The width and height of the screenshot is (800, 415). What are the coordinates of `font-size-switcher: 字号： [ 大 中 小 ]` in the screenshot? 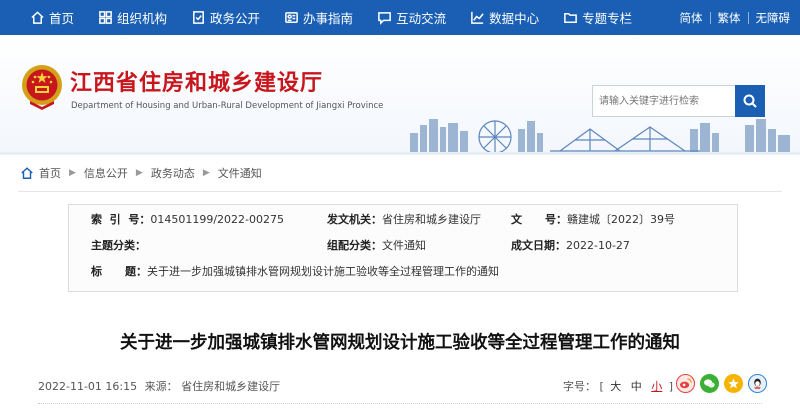 It's located at (618, 386).